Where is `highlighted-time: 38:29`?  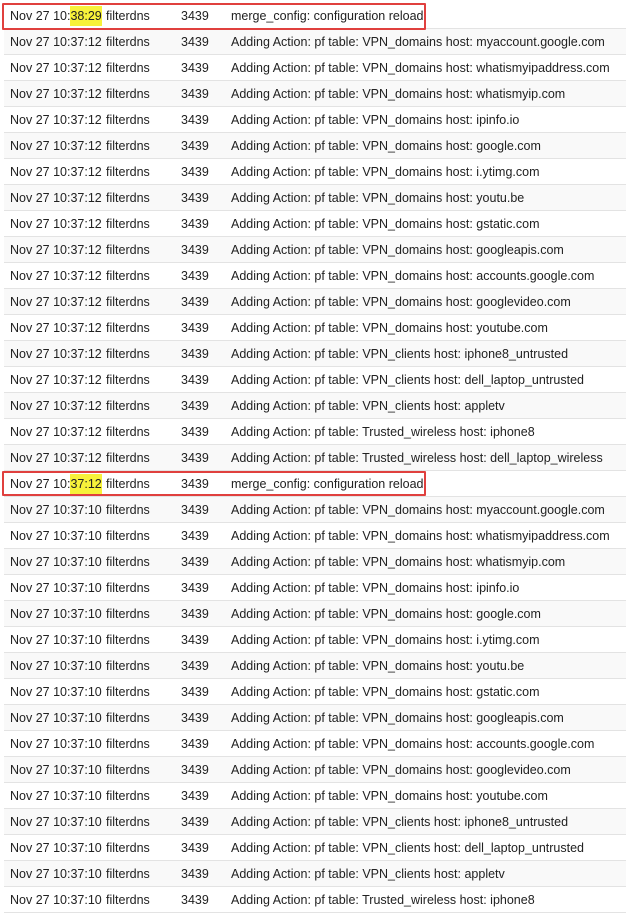 highlighted-time: 38:29 is located at coordinates (86, 16).